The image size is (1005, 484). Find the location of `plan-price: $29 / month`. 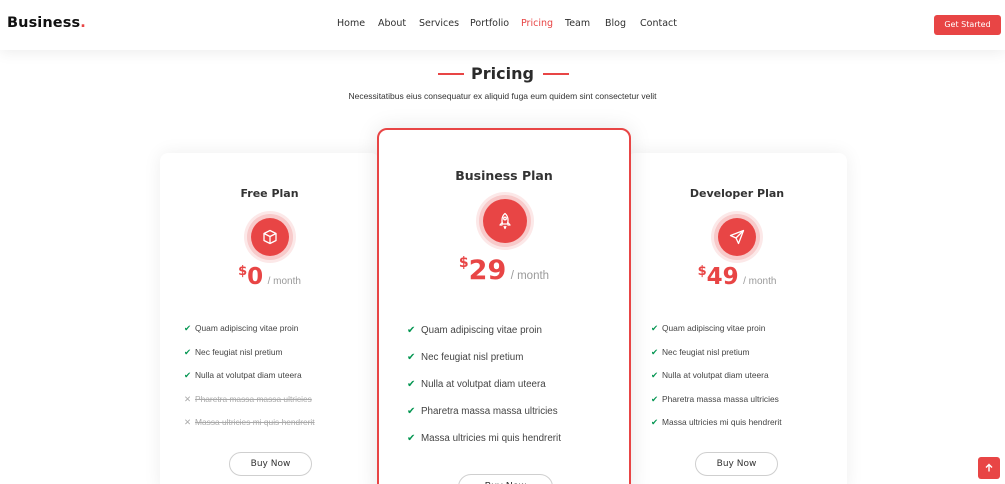

plan-price: $29 / month is located at coordinates (504, 270).